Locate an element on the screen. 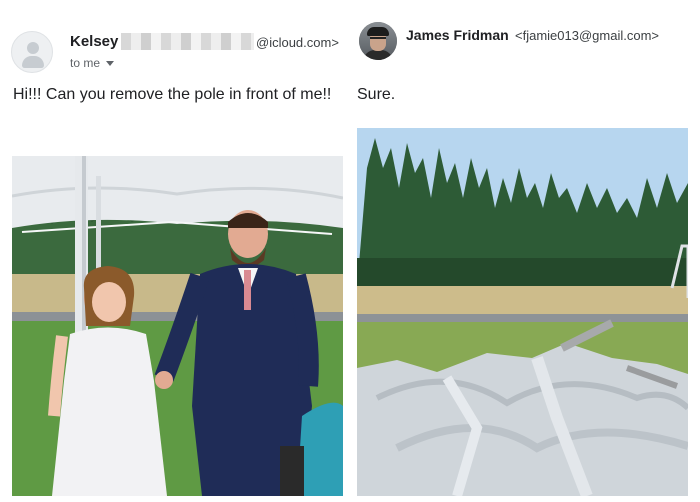 Image resolution: width=700 pixels, height=502 pixels. sender-email-domain: @icloud.com> is located at coordinates (297, 42).